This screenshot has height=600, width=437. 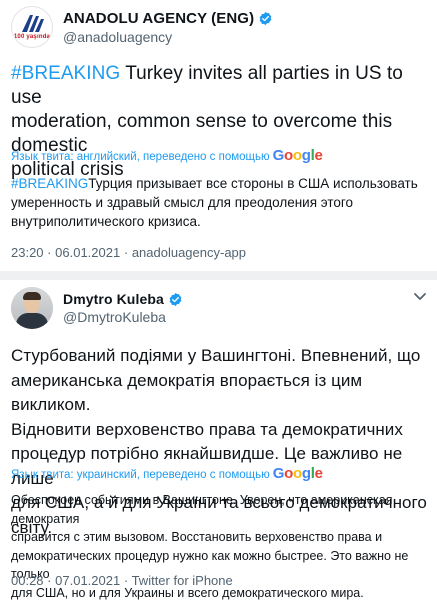 I want to click on tweet-source: anadoluagency-app, so click(x=189, y=252).